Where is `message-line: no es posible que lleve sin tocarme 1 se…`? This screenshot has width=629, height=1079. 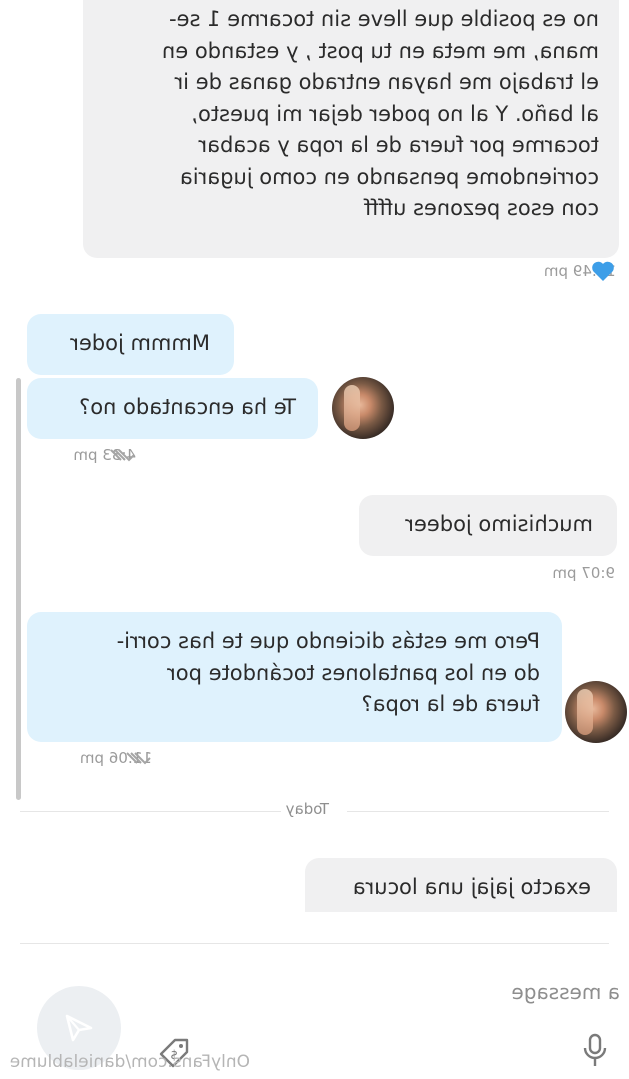
message-line: no es posible que lleve sin tocarme 1 se… is located at coordinates (384, 19).